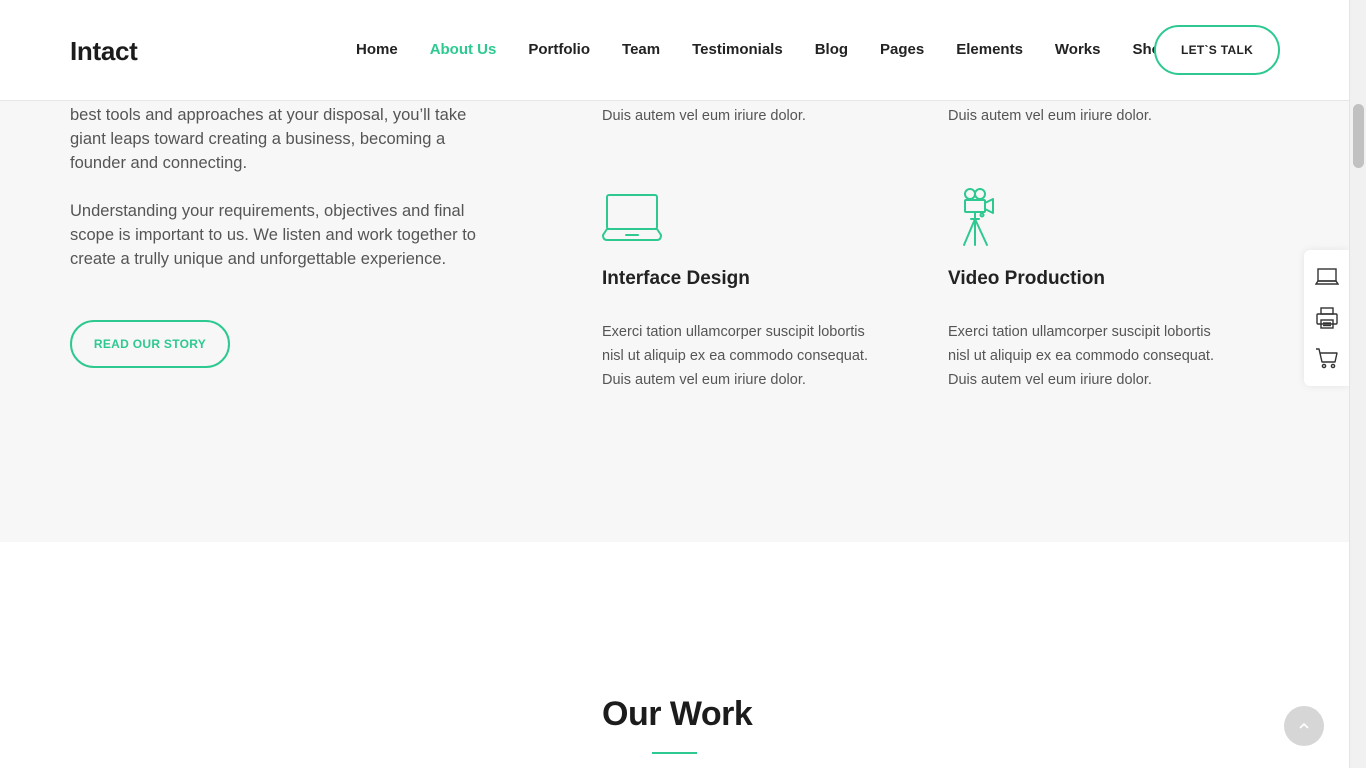 The height and width of the screenshot is (768, 1366). I want to click on page-scrollbar, so click(1357, 384).